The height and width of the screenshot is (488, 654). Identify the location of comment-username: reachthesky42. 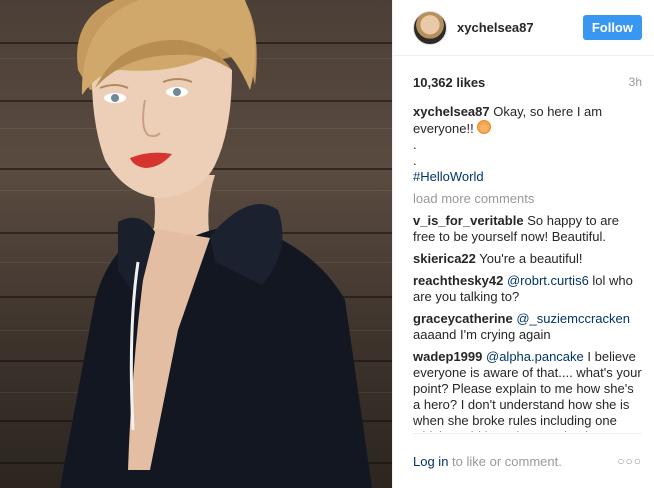
(458, 280).